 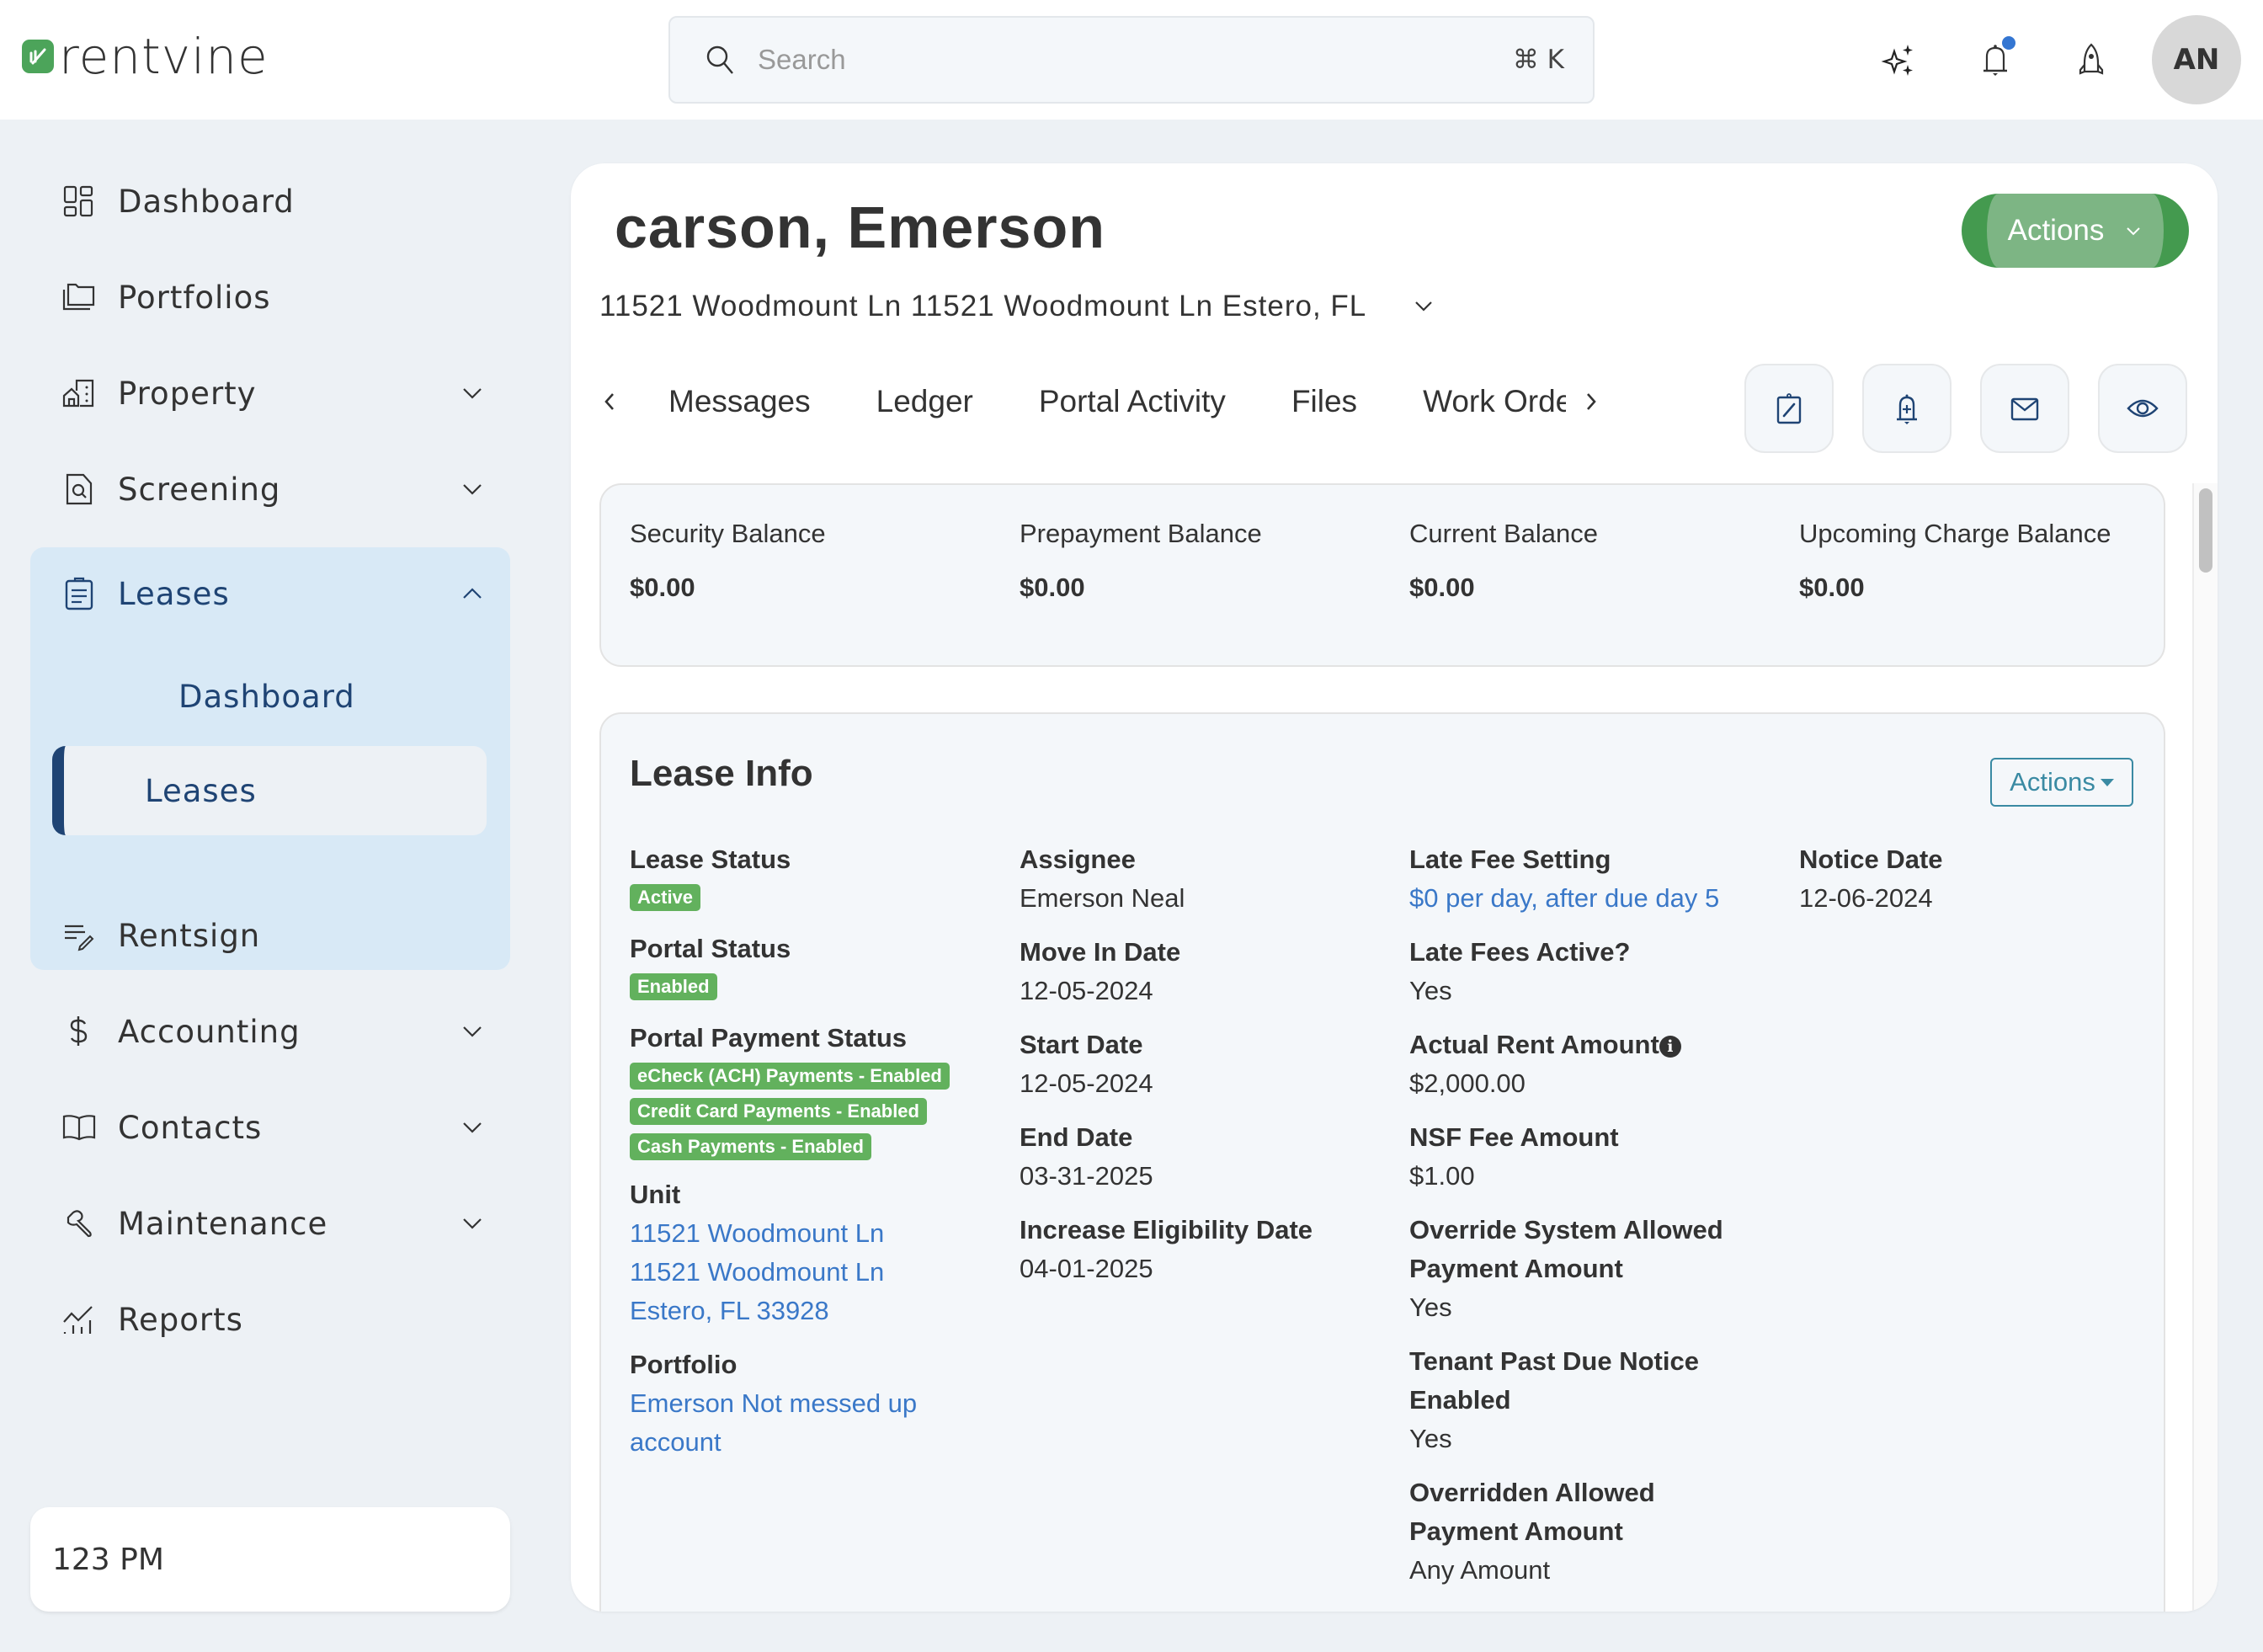 I want to click on rentvine-logo: rentvine, so click(x=145, y=56).